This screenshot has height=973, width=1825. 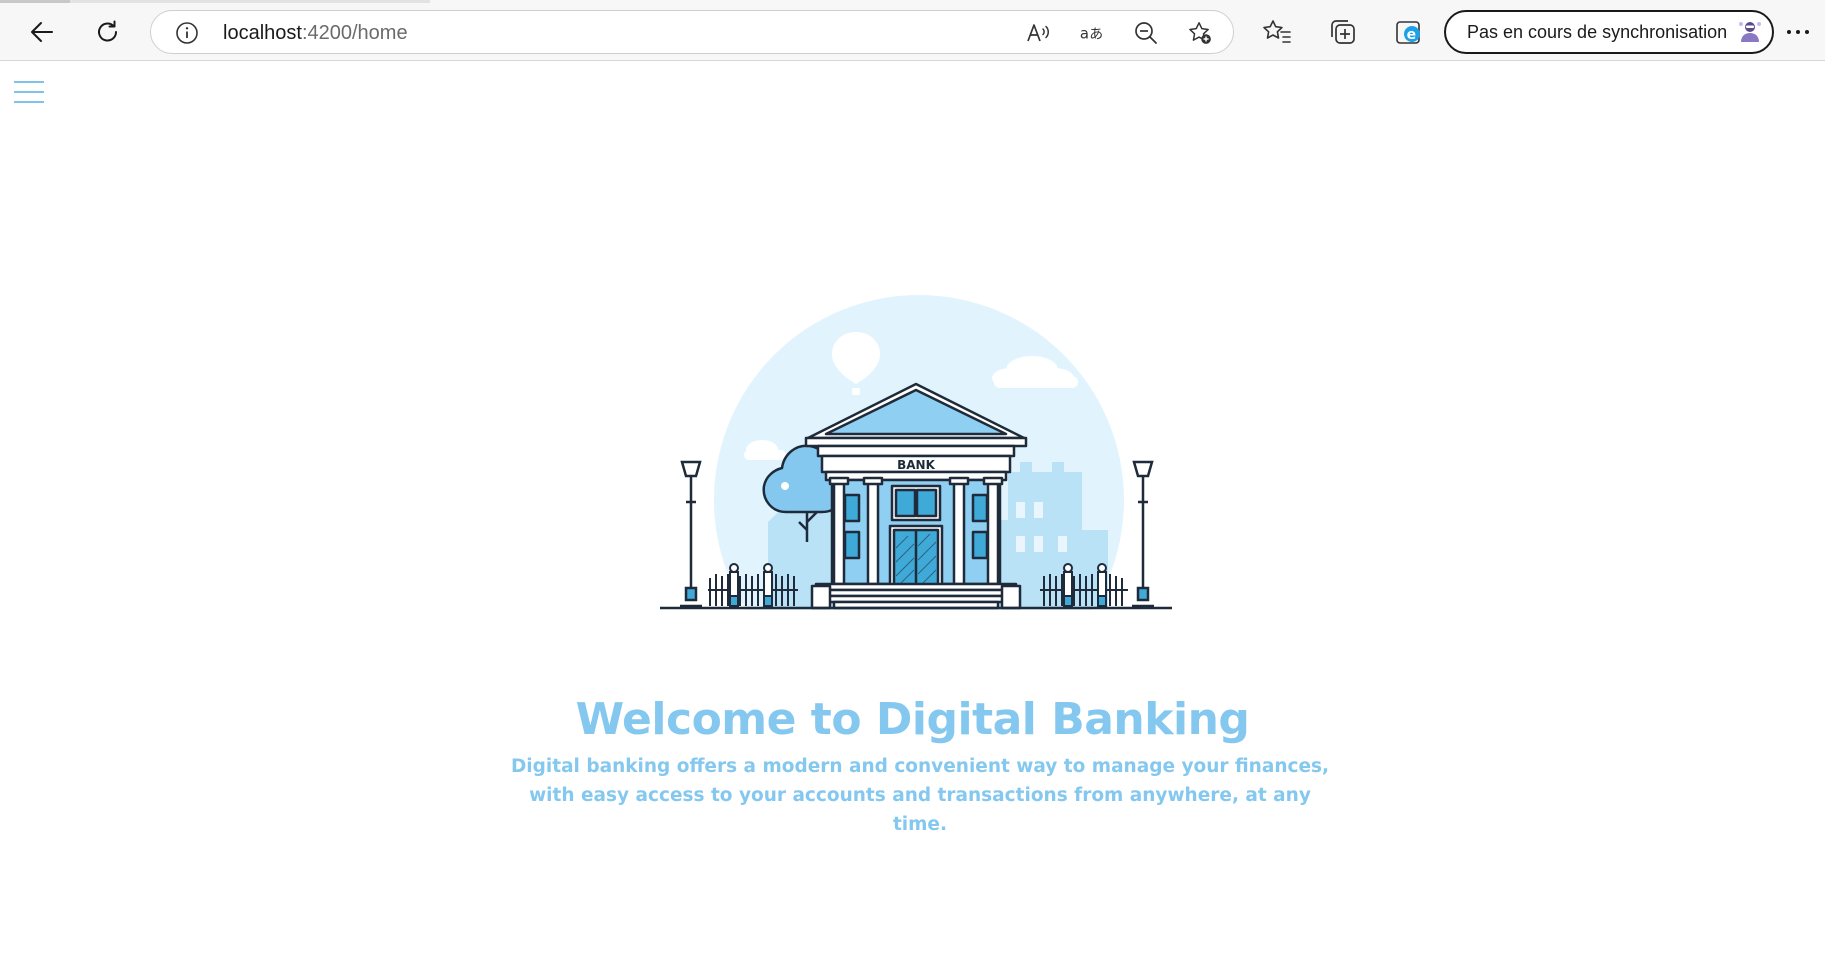 I want to click on favorites-button, so click(x=1277, y=32).